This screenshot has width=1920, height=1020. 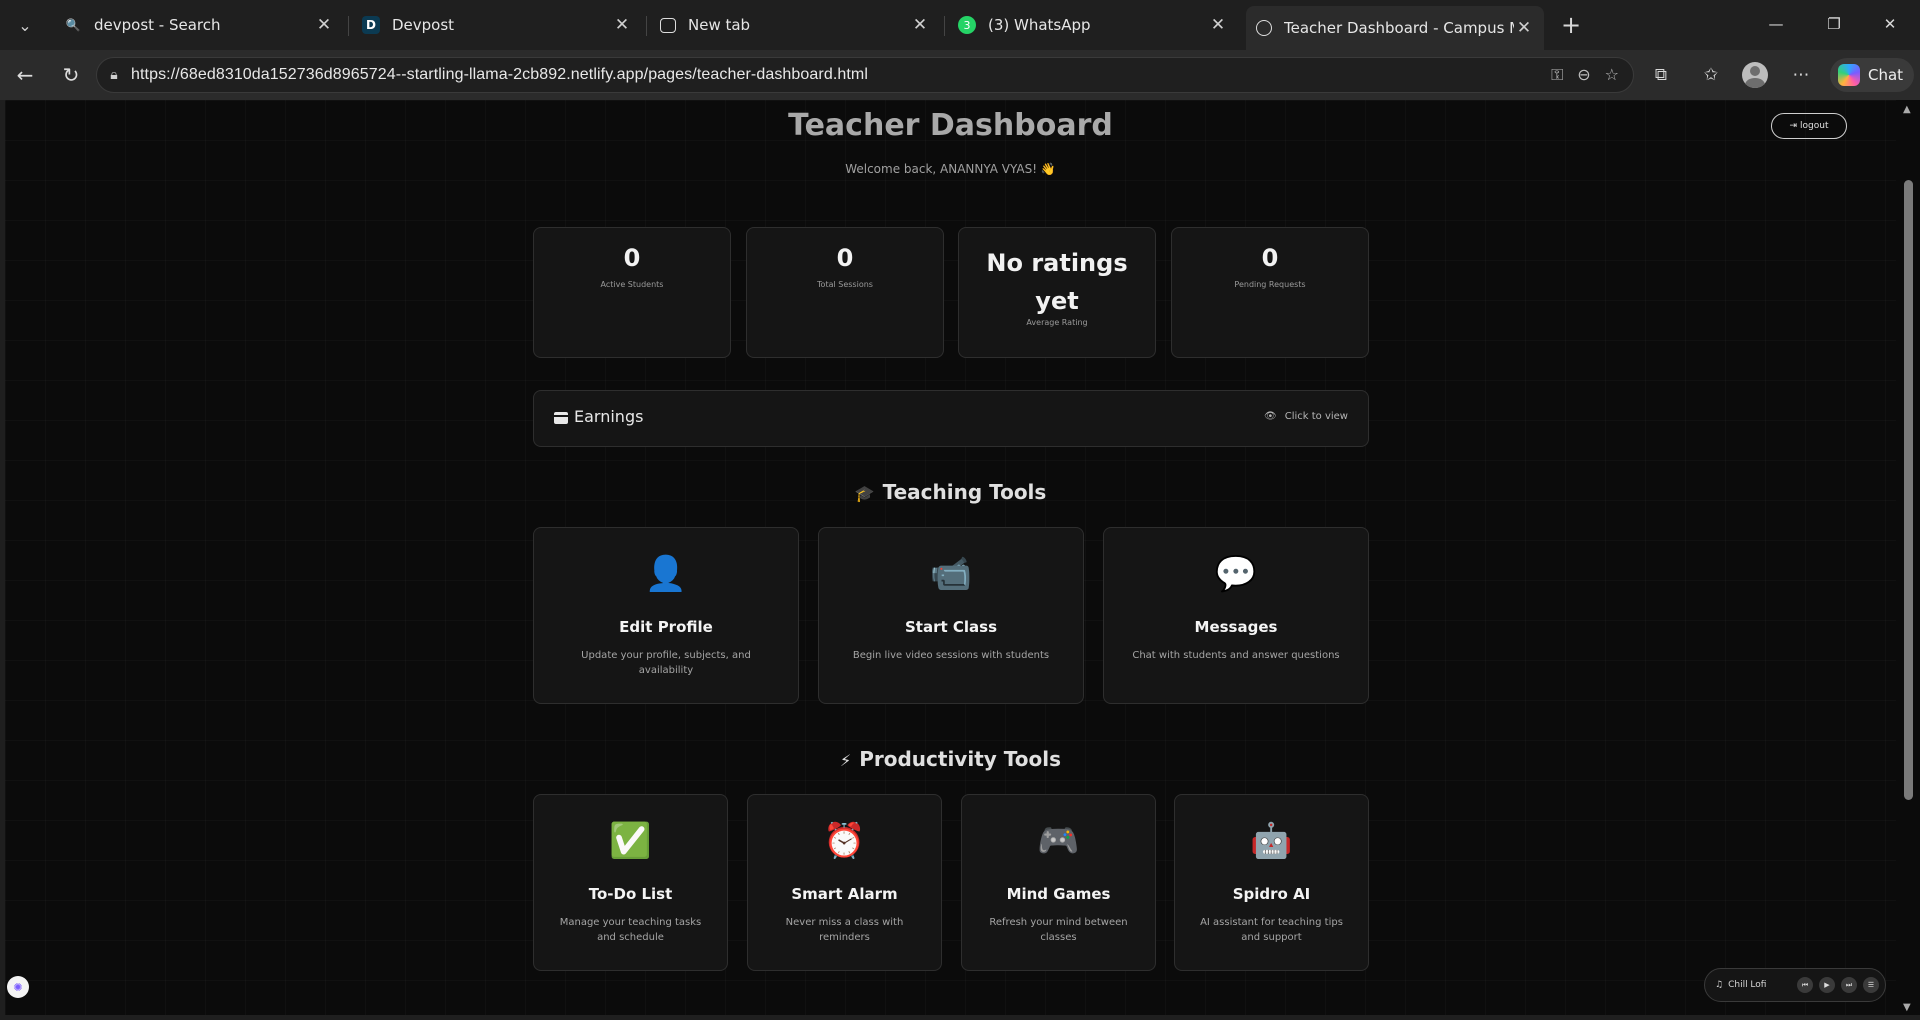 What do you see at coordinates (1908, 490) in the screenshot?
I see `scrollbar-thumb` at bounding box center [1908, 490].